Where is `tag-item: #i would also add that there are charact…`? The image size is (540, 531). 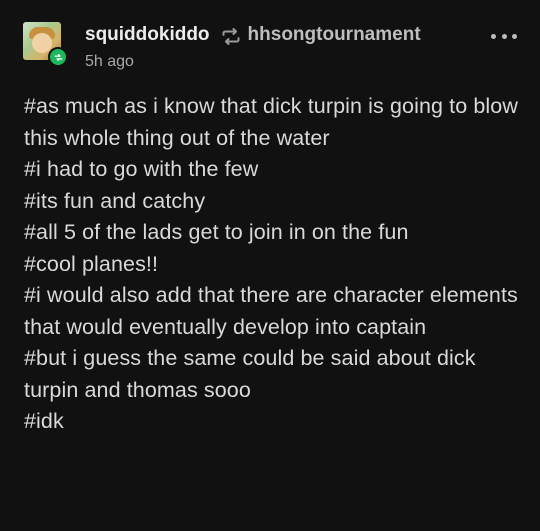 tag-item: #i would also add that there are charact… is located at coordinates (272, 311).